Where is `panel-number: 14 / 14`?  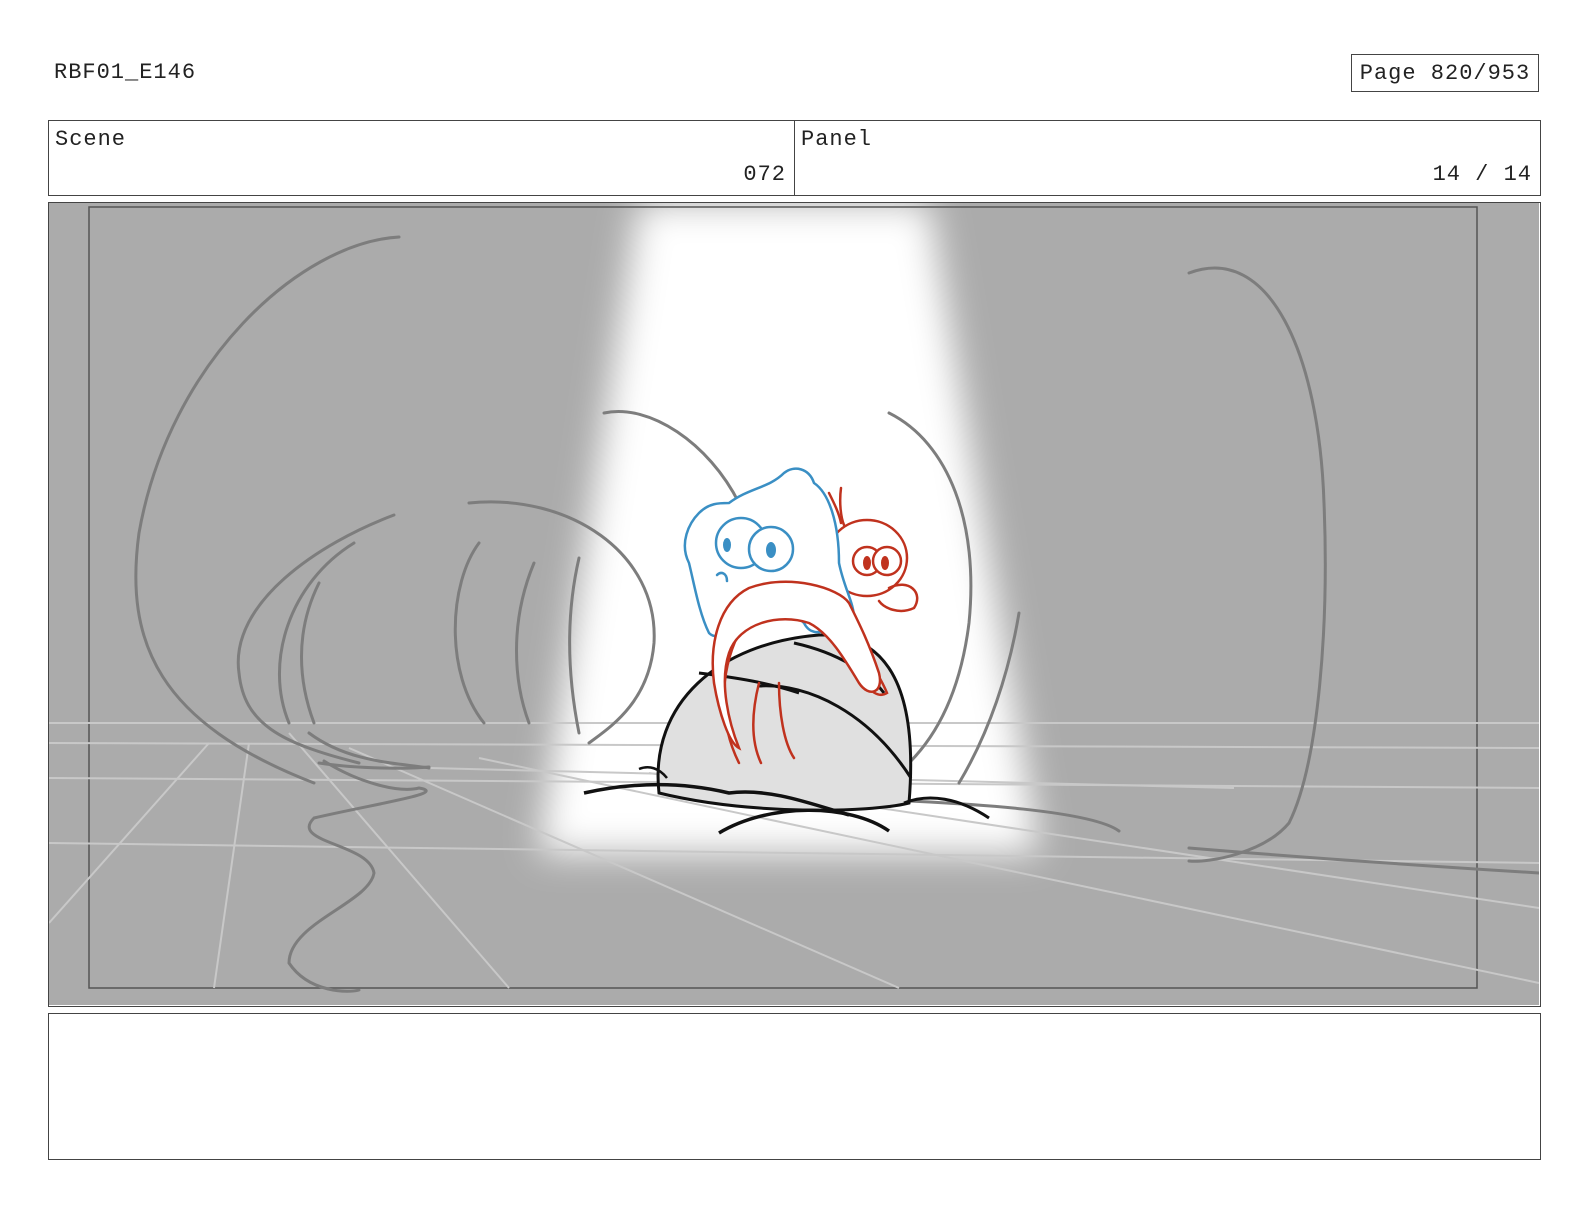 panel-number: 14 / 14 is located at coordinates (1482, 174).